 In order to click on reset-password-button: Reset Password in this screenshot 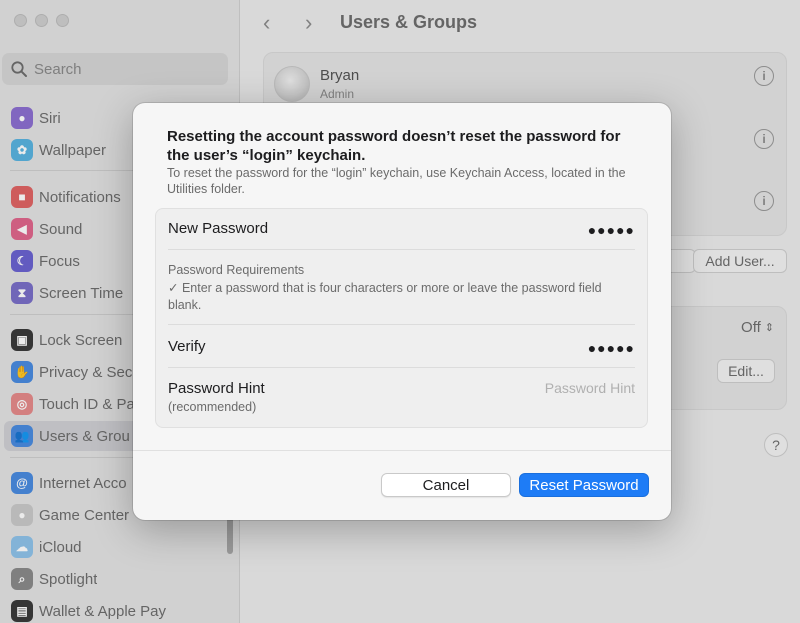, I will do `click(584, 485)`.